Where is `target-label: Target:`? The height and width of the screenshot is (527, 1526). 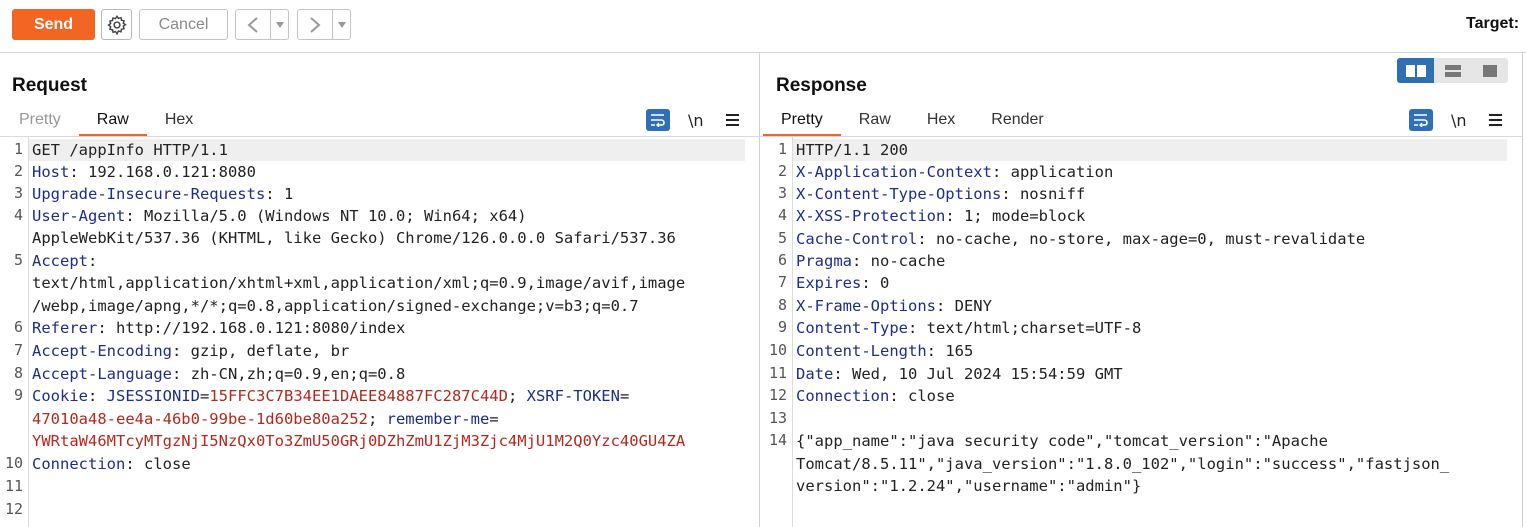 target-label: Target: is located at coordinates (1493, 23).